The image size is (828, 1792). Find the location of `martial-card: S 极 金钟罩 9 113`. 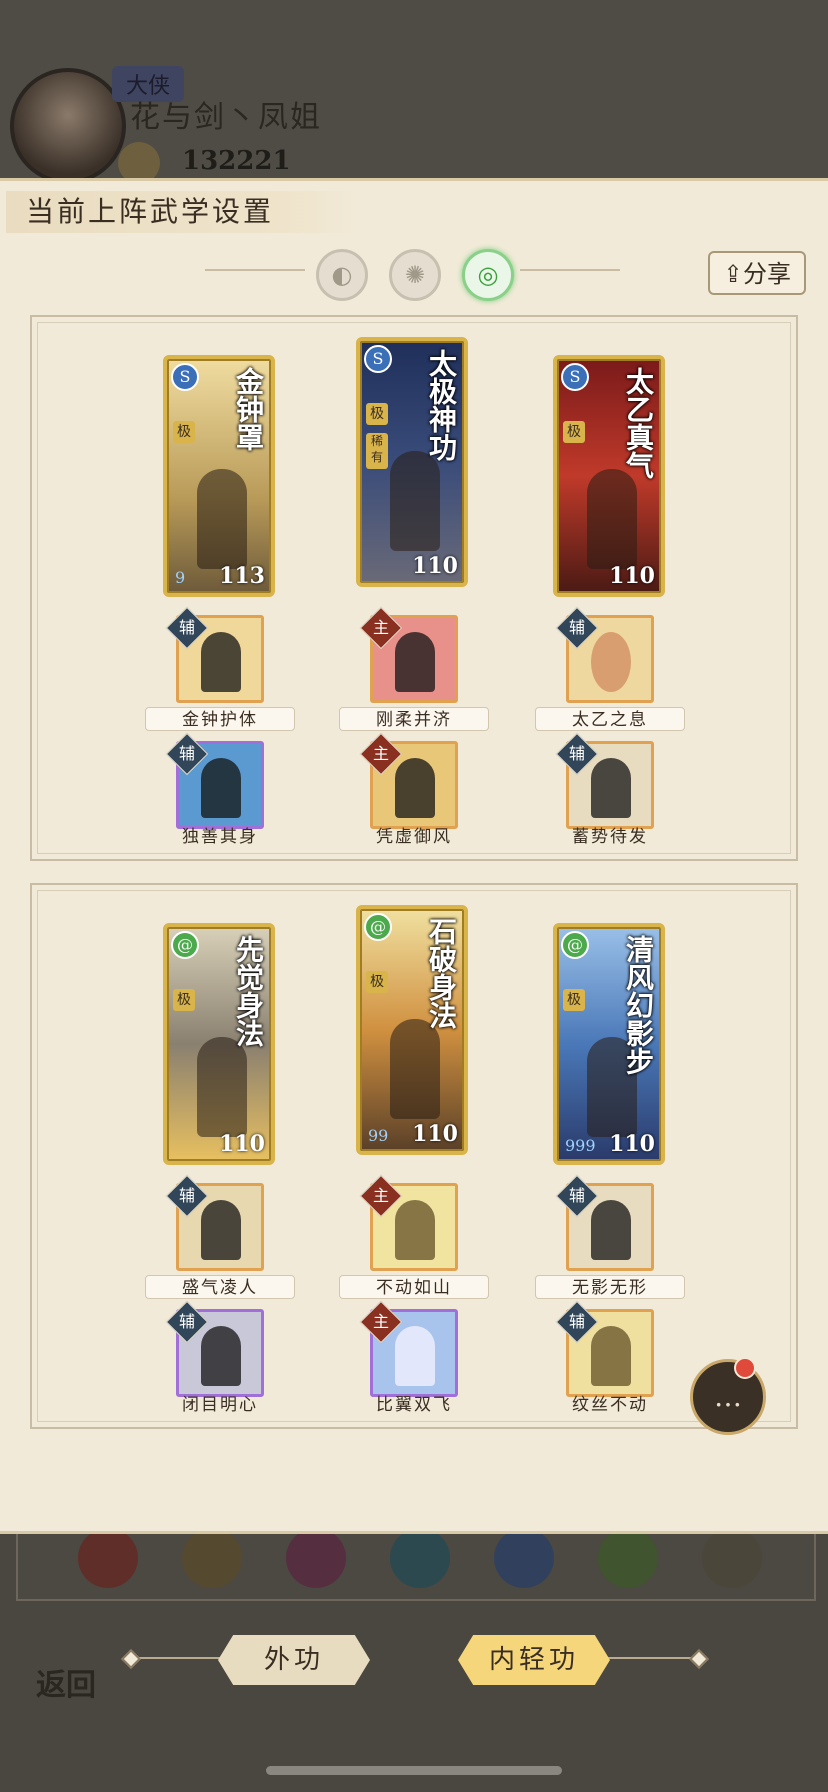

martial-card: S 极 金钟罩 9 113 is located at coordinates (219, 476).